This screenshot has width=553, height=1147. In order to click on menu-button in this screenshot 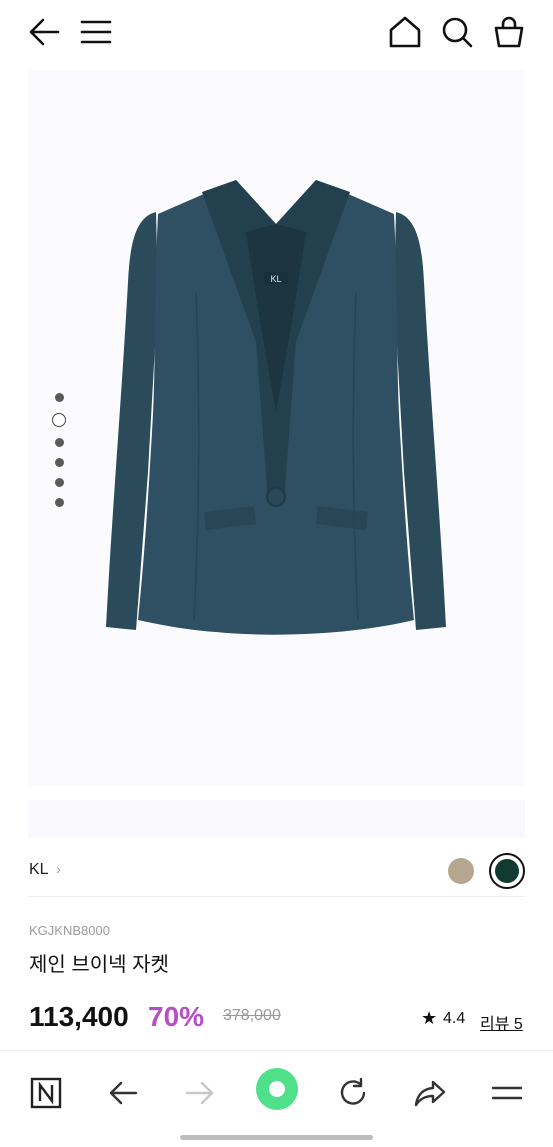, I will do `click(96, 32)`.